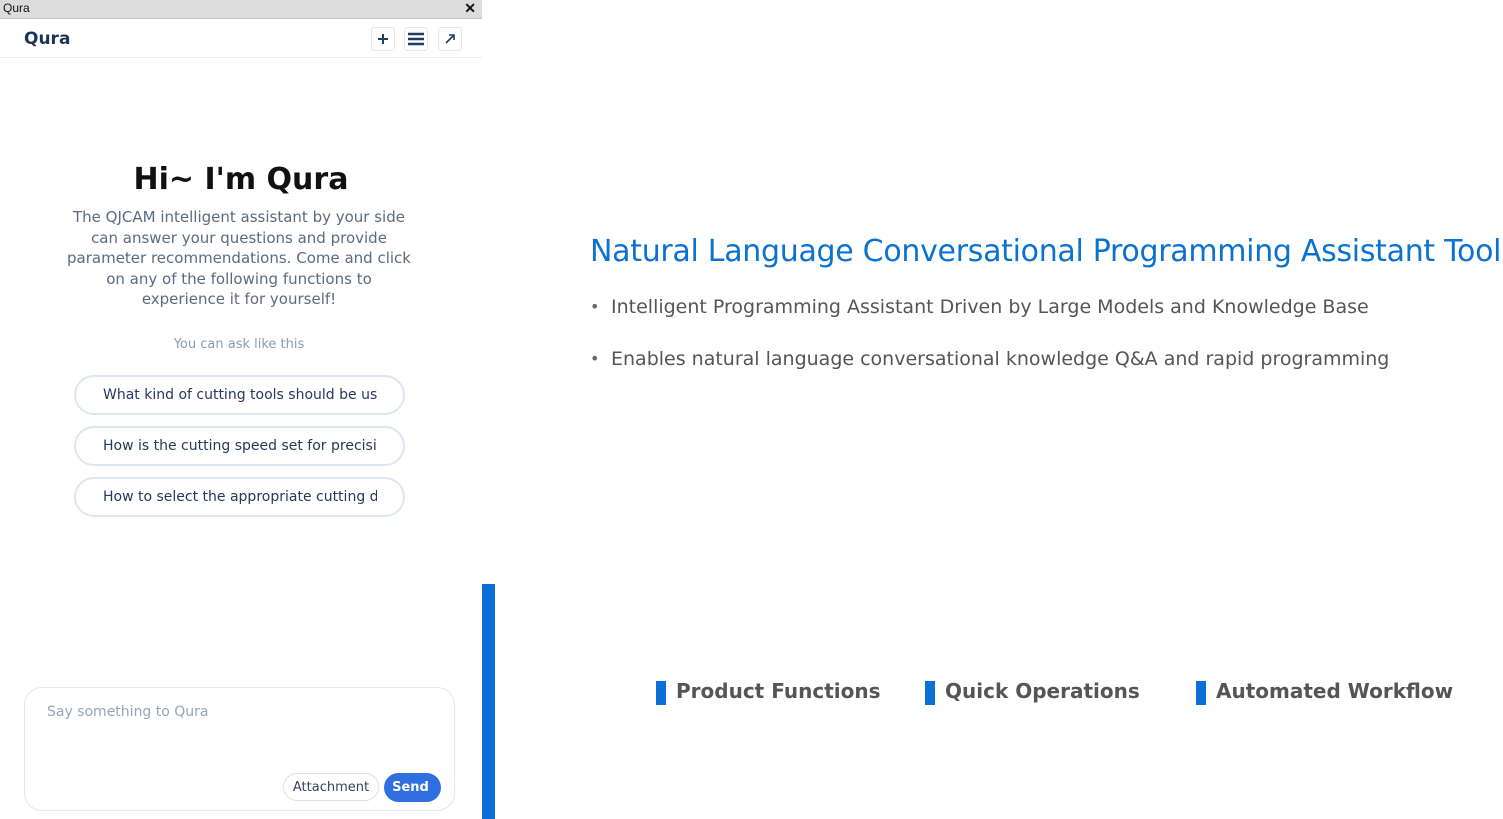  What do you see at coordinates (1335, 691) in the screenshot?
I see `feature-label: Automated Workflow` at bounding box center [1335, 691].